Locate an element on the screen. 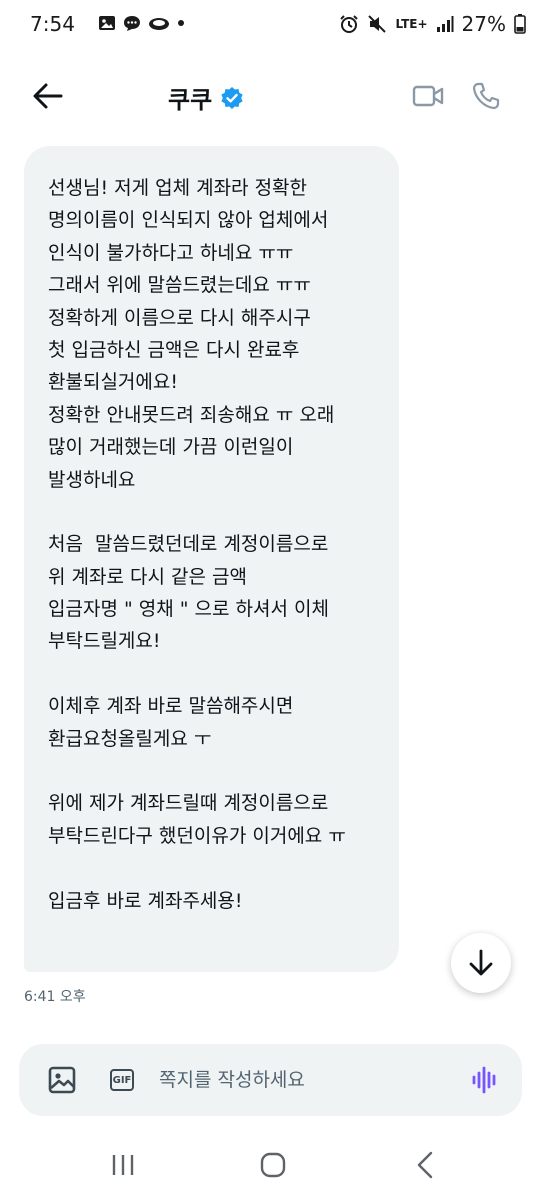 The width and height of the screenshot is (540, 1200). message-line: 정확하게 이름으로 다시 해주시구 is located at coordinates (179, 317).